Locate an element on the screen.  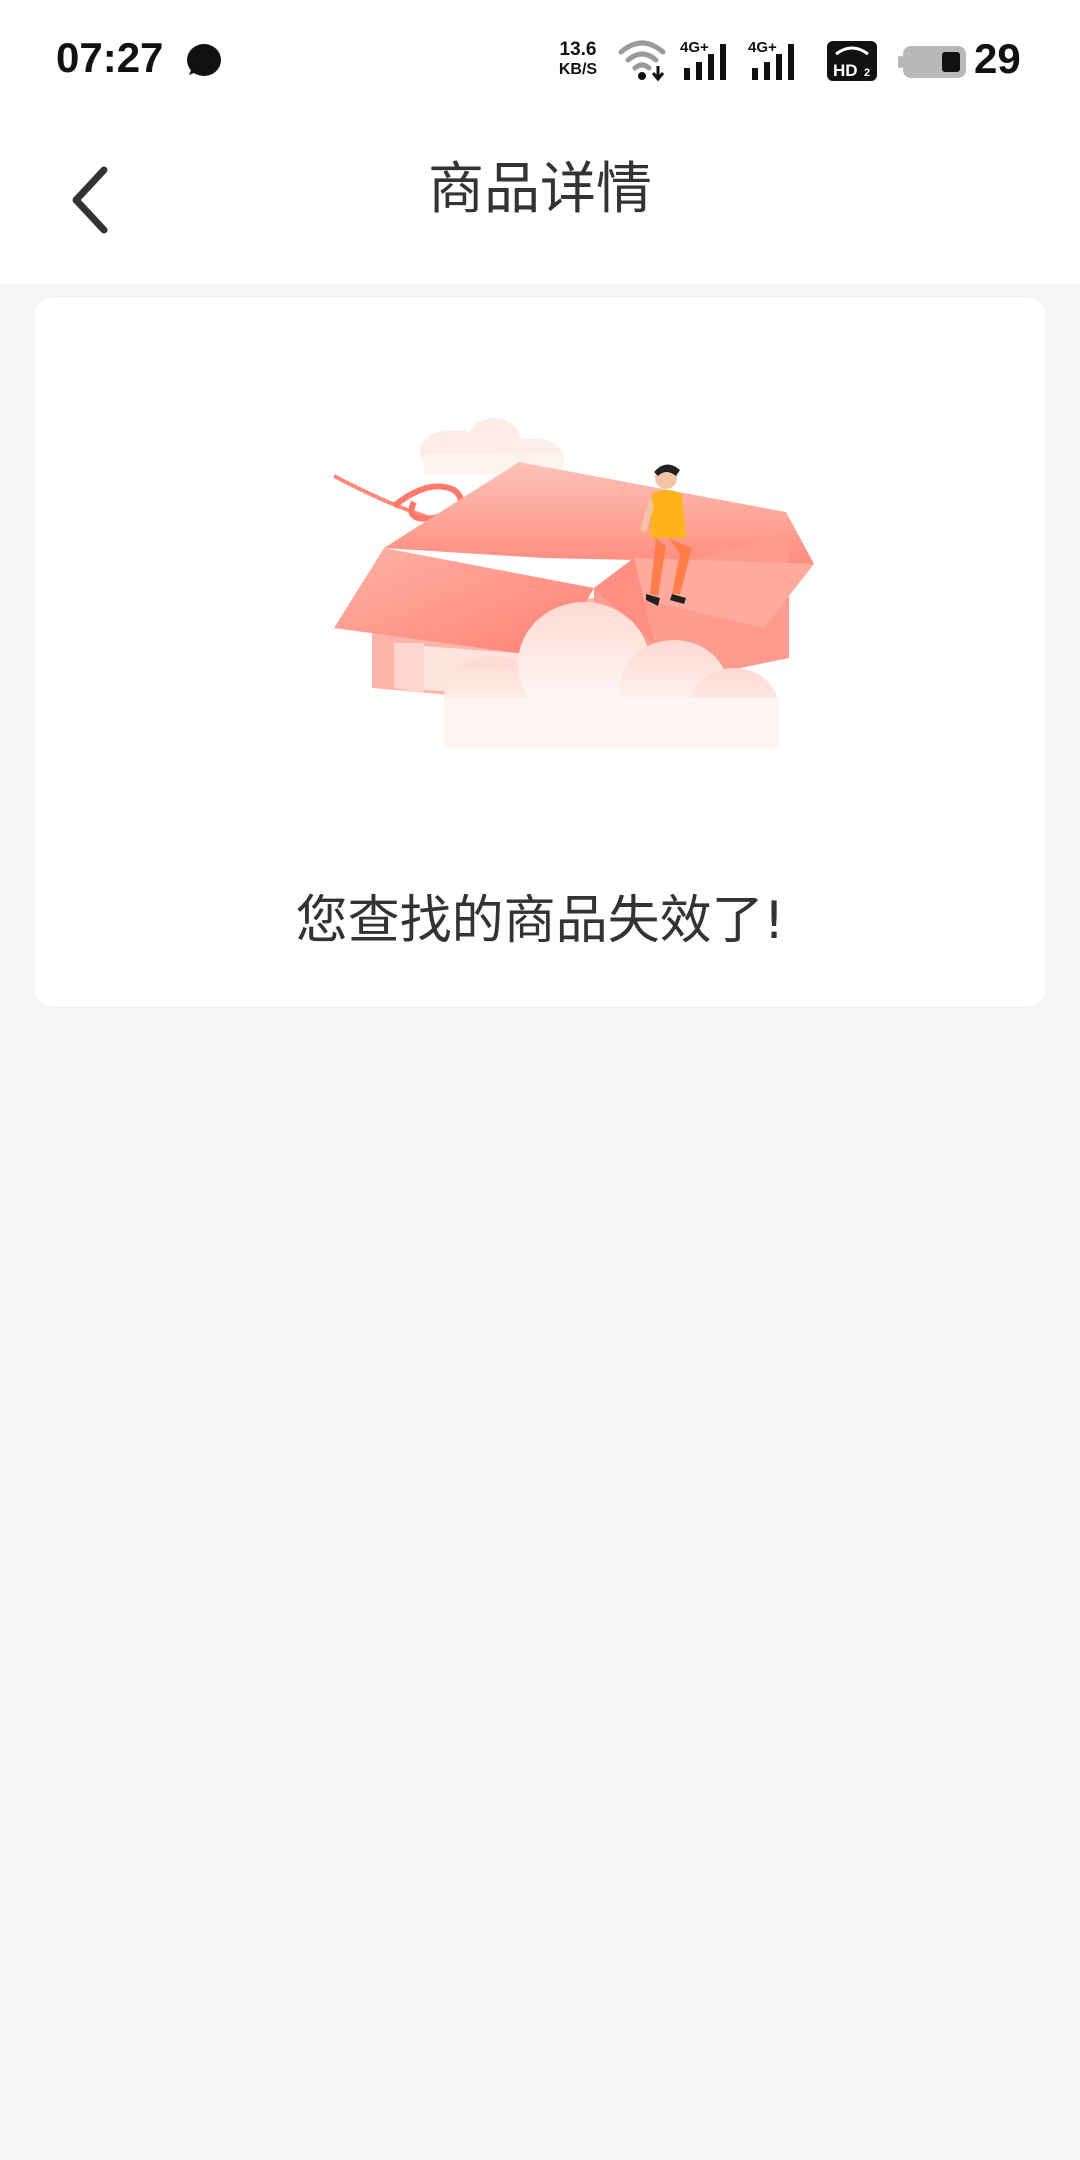
network-speed: 13.6 KB/S is located at coordinates (578, 60).